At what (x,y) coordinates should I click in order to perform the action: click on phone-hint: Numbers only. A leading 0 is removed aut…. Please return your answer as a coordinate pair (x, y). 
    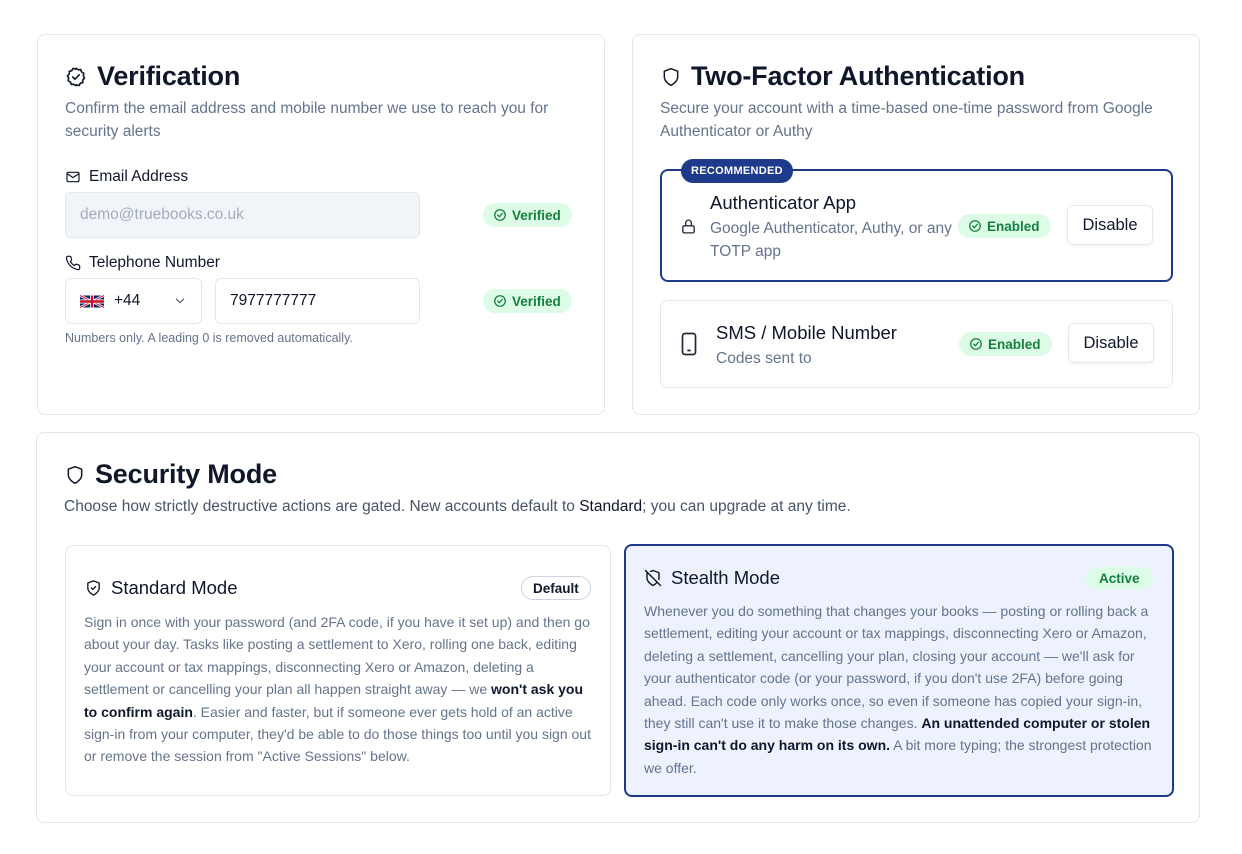
    Looking at the image, I should click on (209, 338).